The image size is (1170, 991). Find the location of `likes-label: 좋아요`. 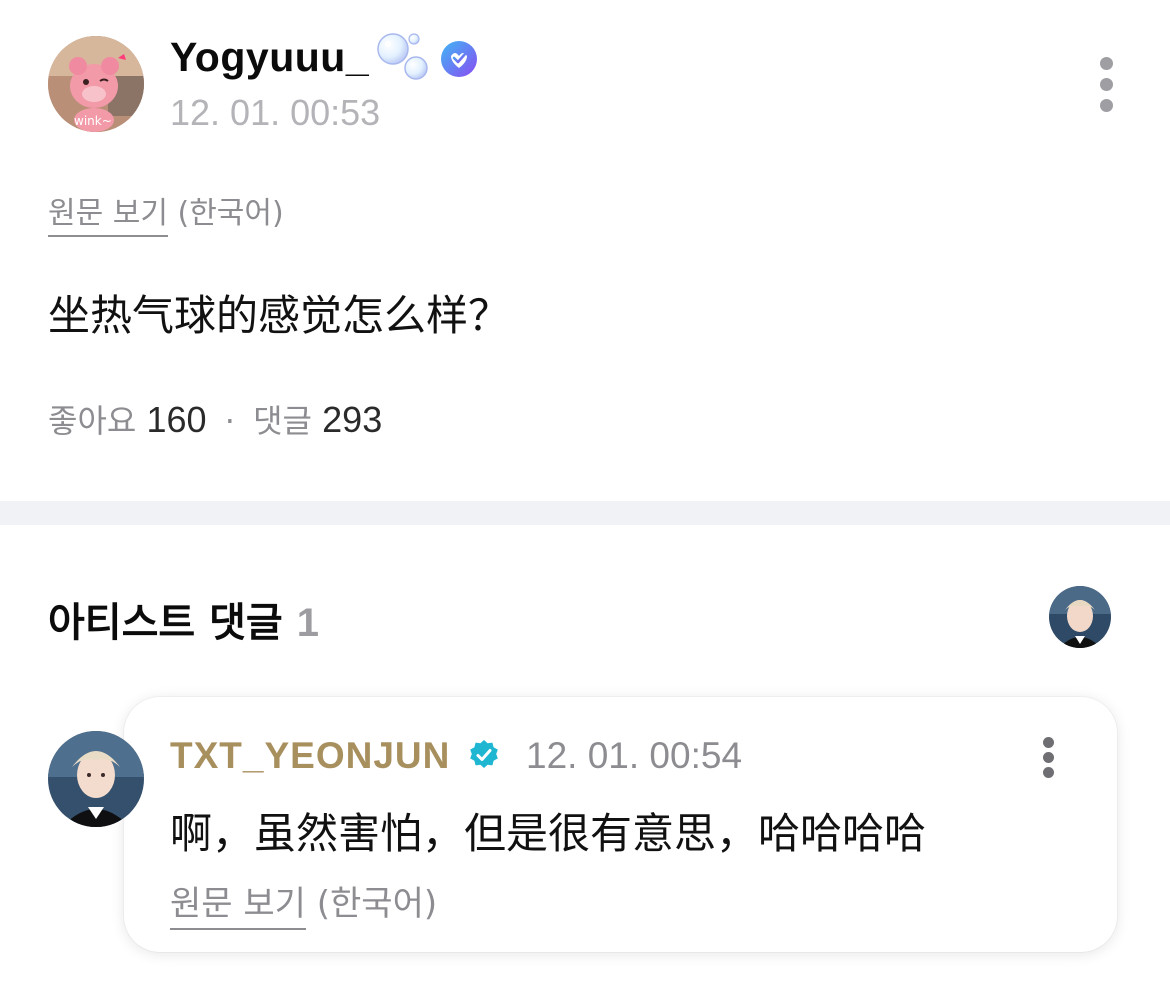

likes-label: 좋아요 is located at coordinates (92, 421).